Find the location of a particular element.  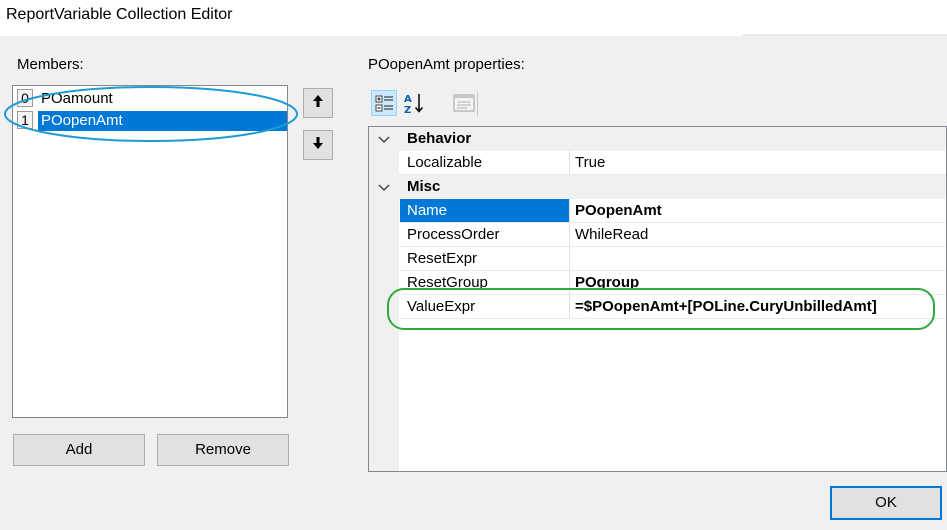

arrow-down-icon is located at coordinates (318, 145).